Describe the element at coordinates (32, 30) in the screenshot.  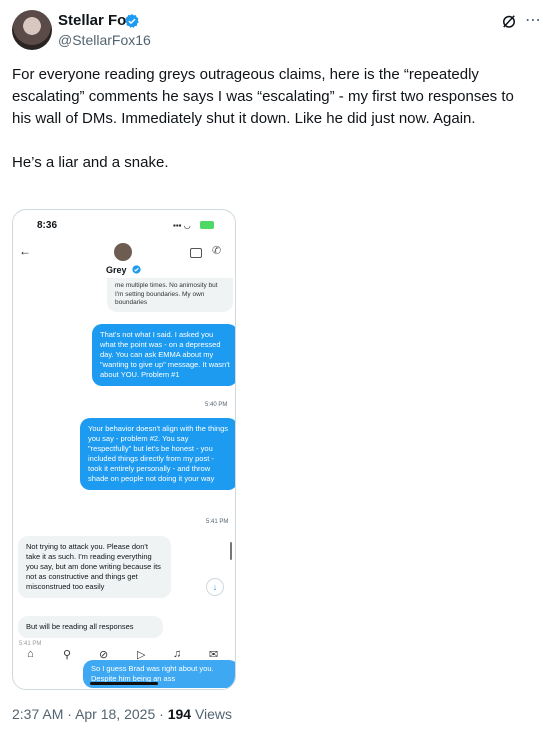
I see `author-avatar` at that location.